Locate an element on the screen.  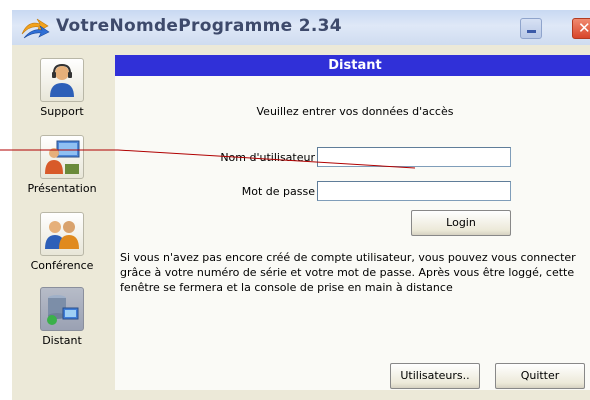
password-field is located at coordinates (414, 191).